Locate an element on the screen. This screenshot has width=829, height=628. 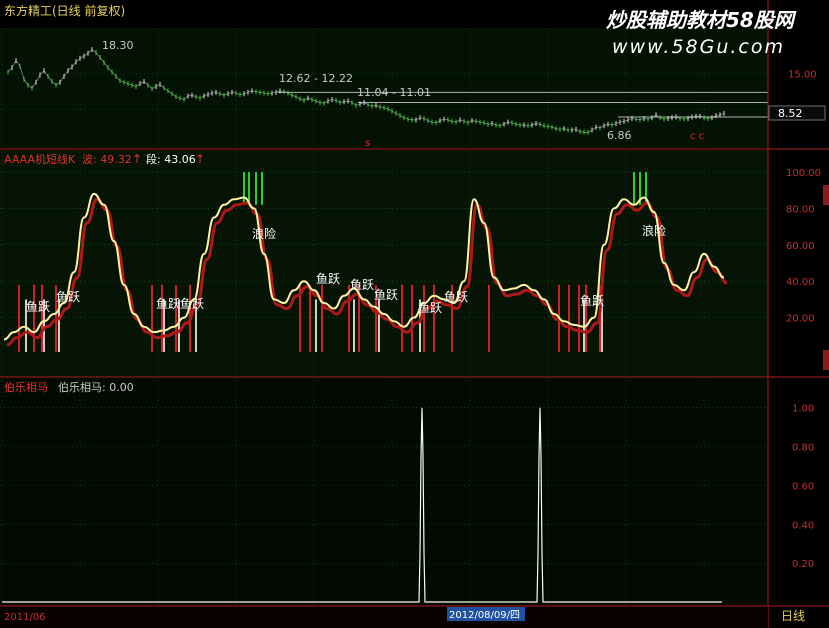
osc-y-tick: 20.00 is located at coordinates (800, 319).